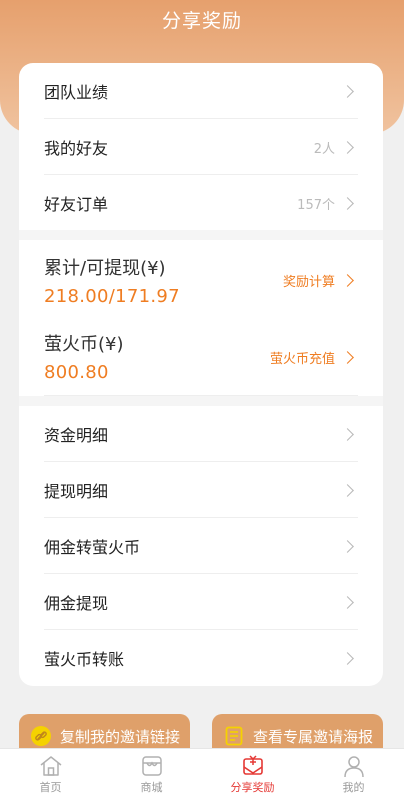  I want to click on menu-item-withdraw-details: 提现明细, so click(201, 490).